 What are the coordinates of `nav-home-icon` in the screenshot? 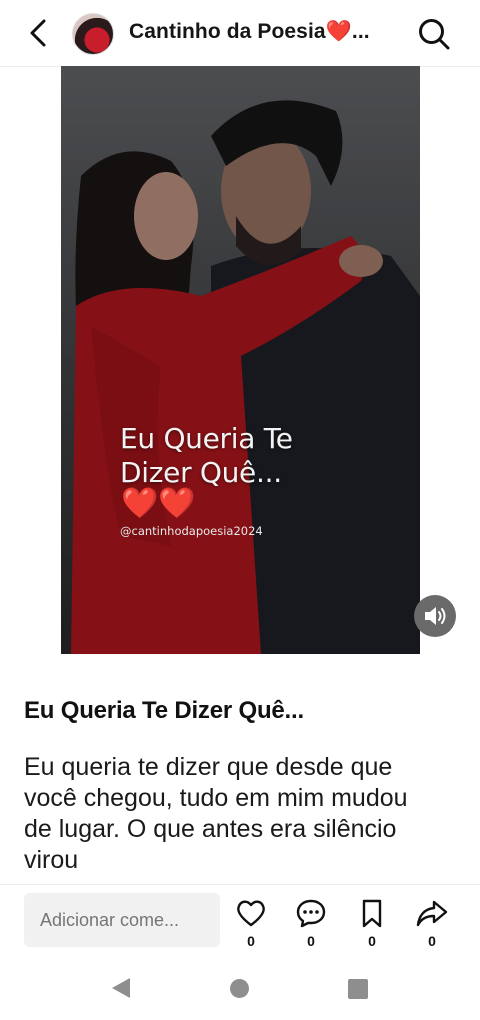 It's located at (239, 988).